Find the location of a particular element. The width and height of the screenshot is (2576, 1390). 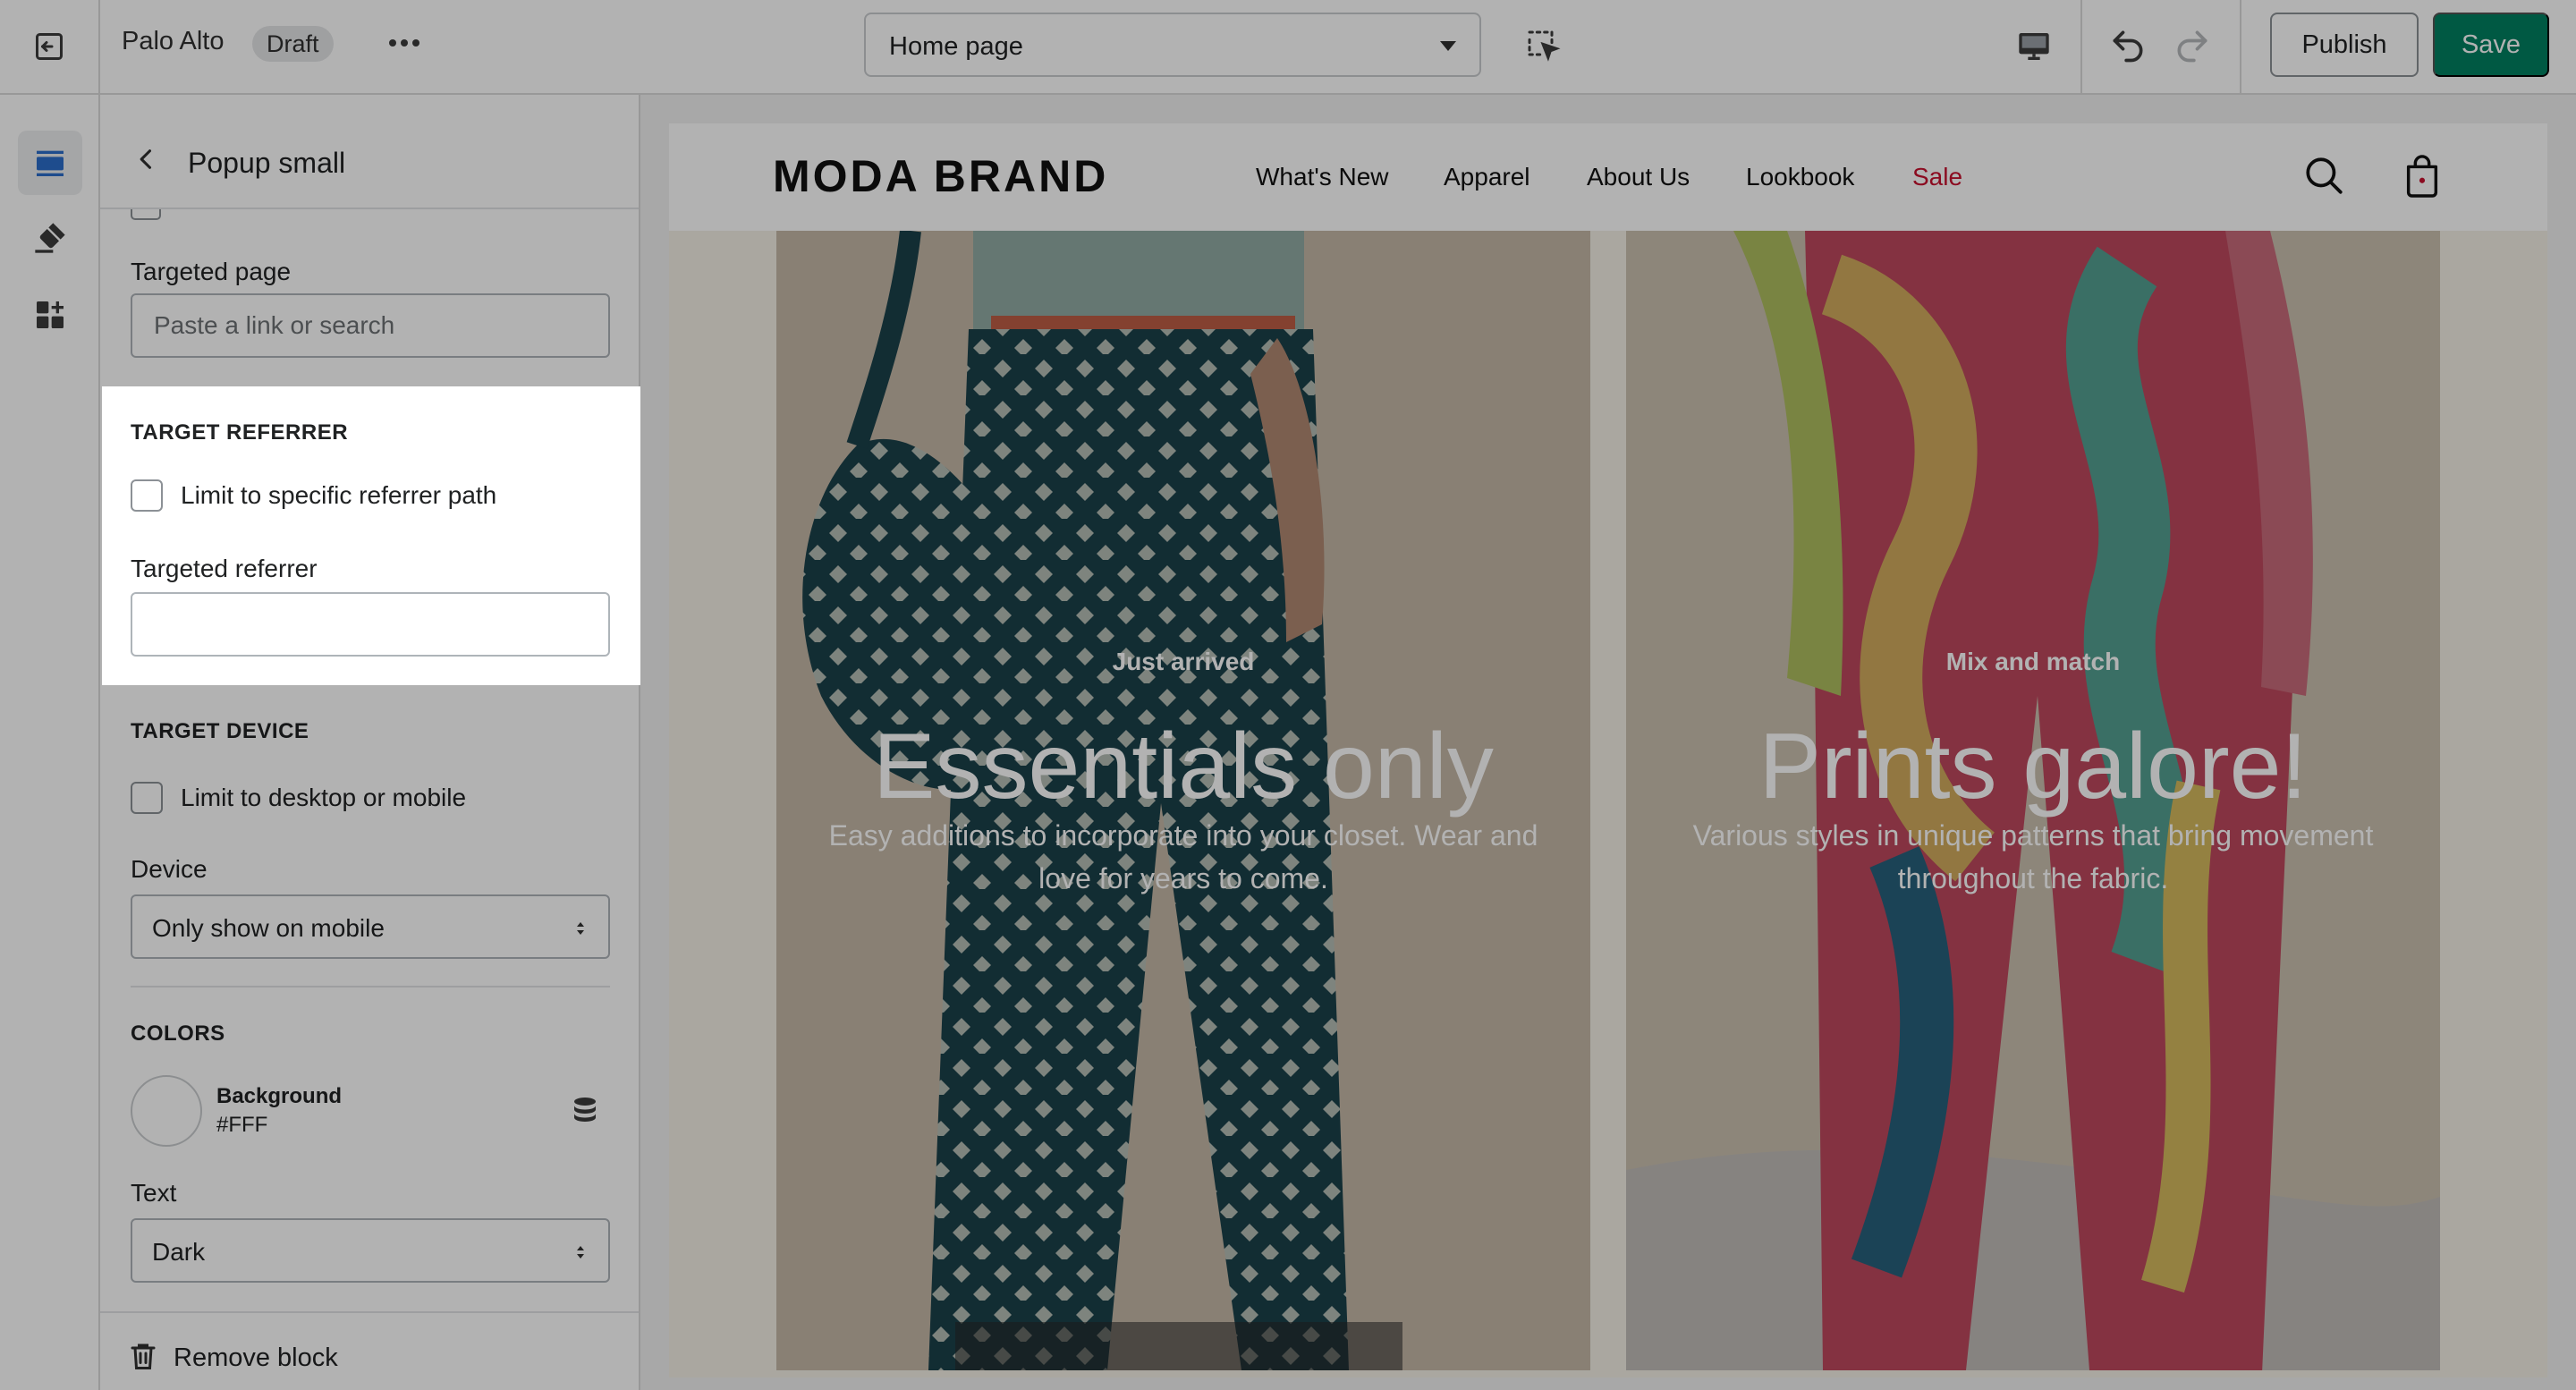

trash-icon is located at coordinates (143, 1356).